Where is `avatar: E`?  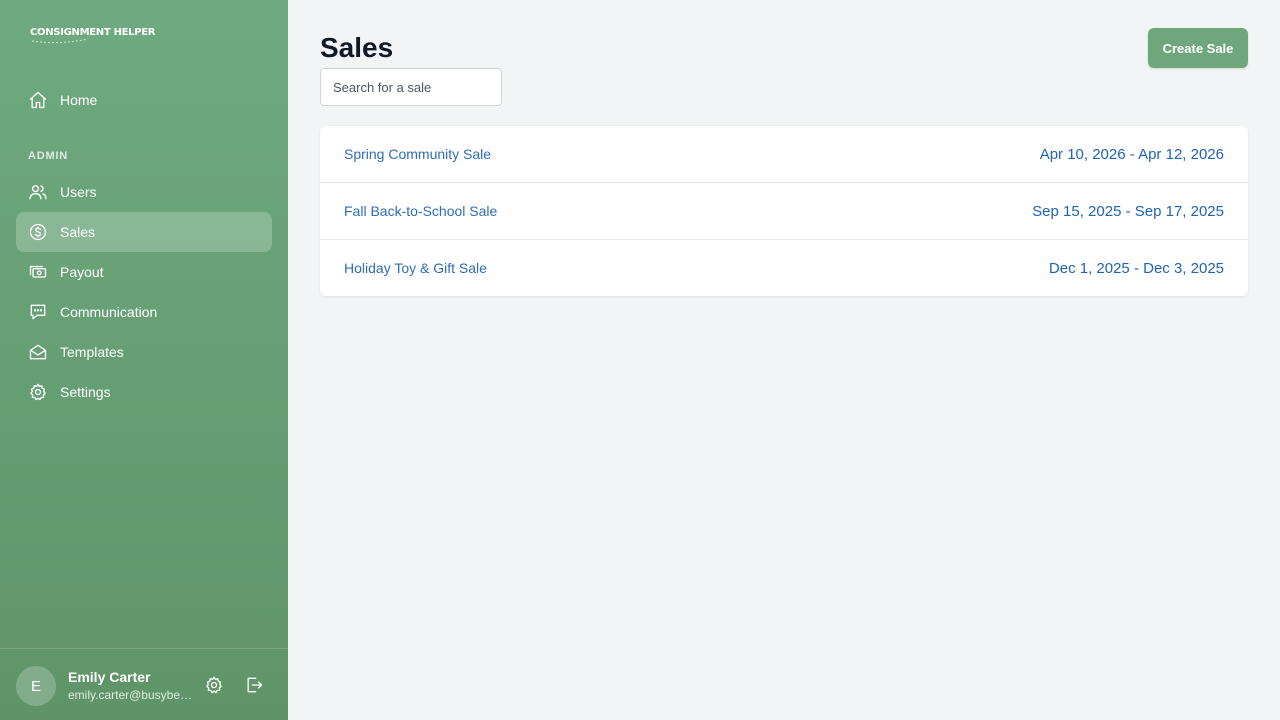 avatar: E is located at coordinates (36, 686).